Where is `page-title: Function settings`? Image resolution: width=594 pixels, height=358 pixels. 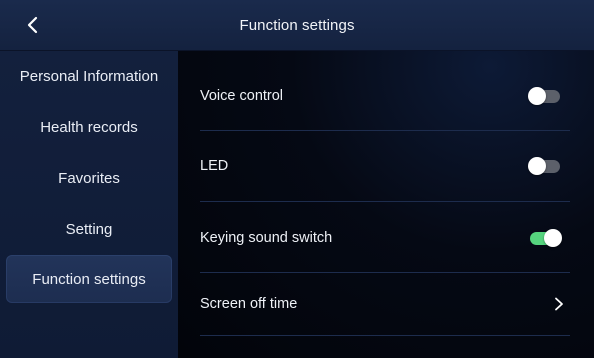 page-title: Function settings is located at coordinates (297, 25).